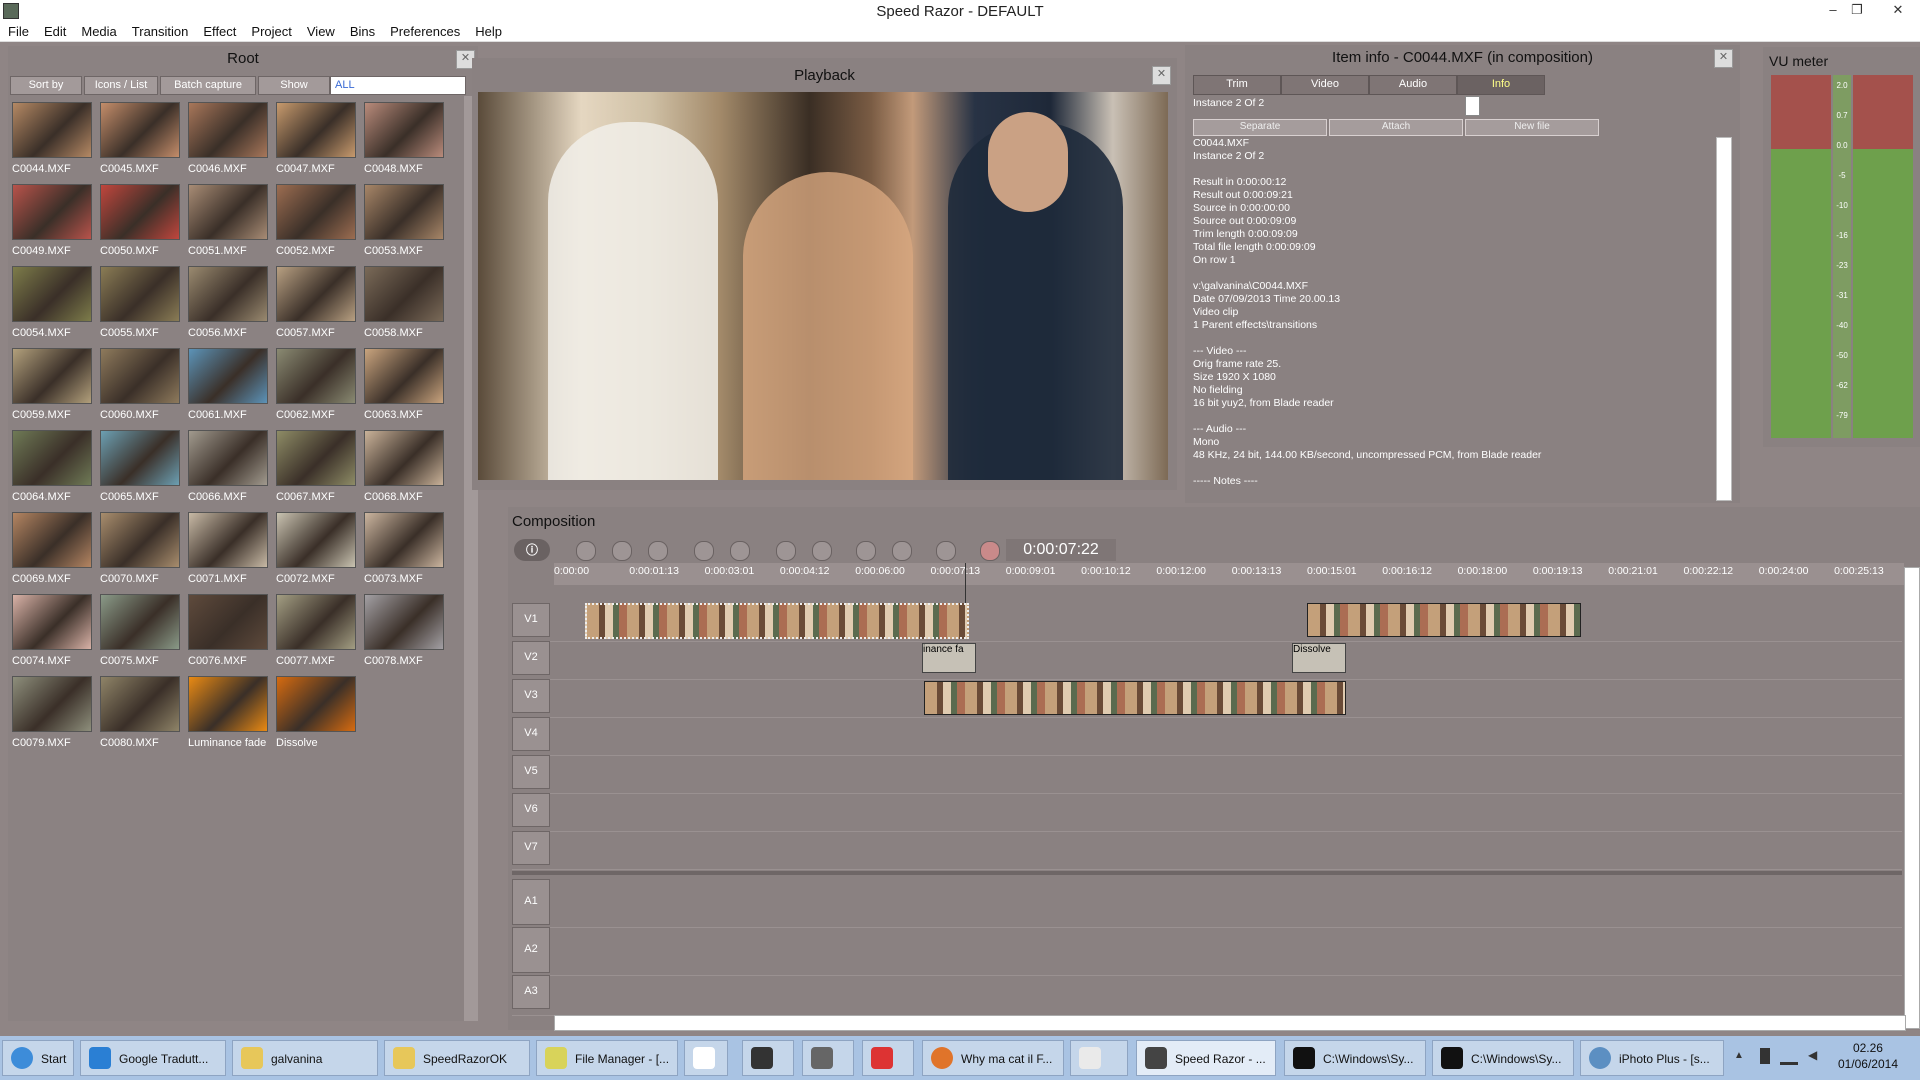 This screenshot has width=1920, height=1080. Describe the element at coordinates (1099, 1058) in the screenshot. I see `task-window` at that location.